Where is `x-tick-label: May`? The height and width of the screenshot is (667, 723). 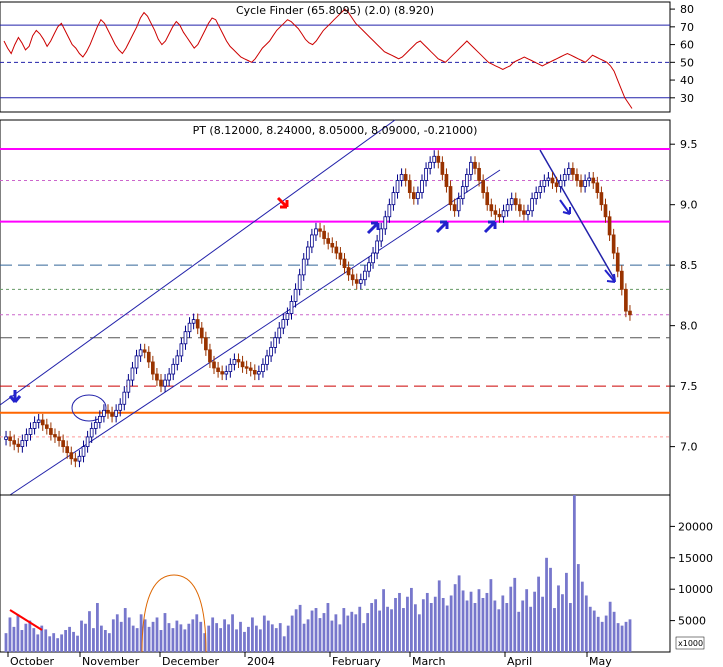 x-tick-label: May is located at coordinates (600, 661).